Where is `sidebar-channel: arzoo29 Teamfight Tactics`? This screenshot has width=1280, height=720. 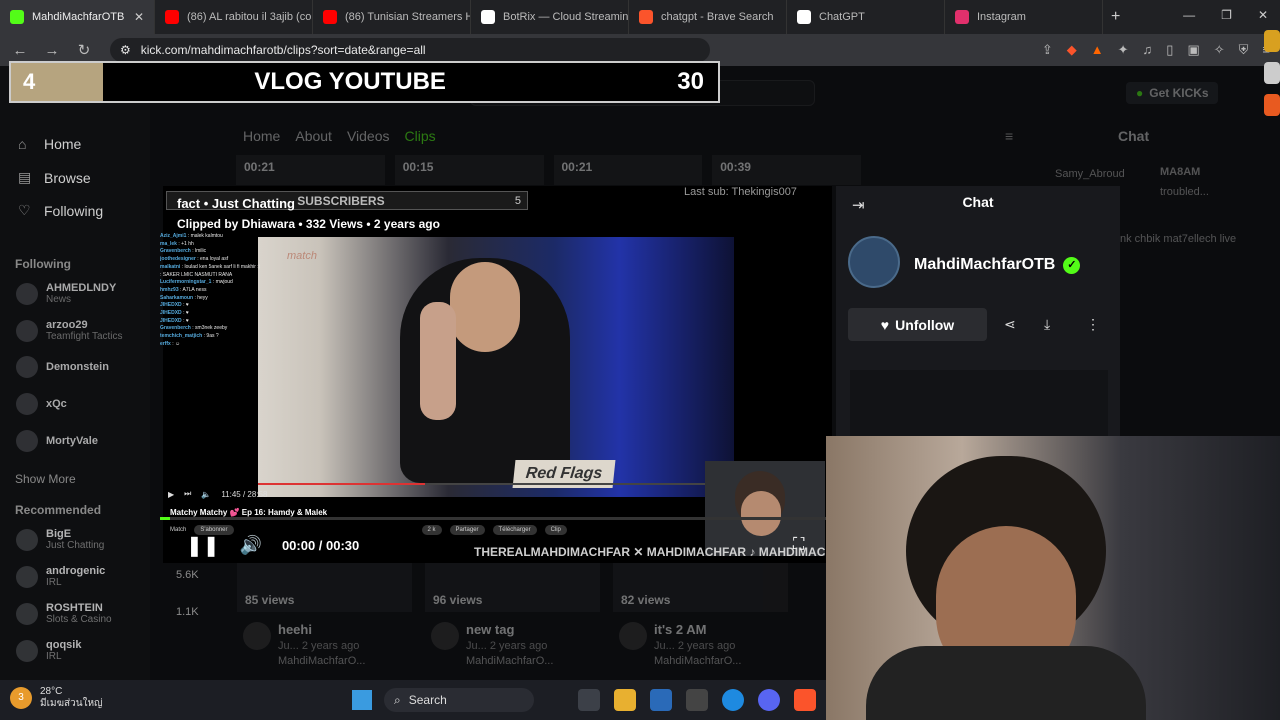
sidebar-channel: arzoo29 Teamfight Tactics is located at coordinates (69, 330).